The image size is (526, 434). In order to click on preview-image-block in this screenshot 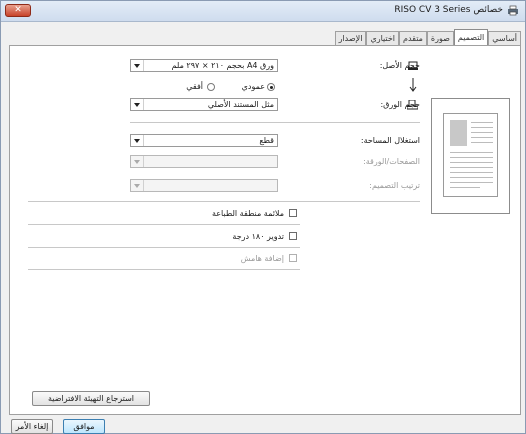, I will do `click(458, 133)`.